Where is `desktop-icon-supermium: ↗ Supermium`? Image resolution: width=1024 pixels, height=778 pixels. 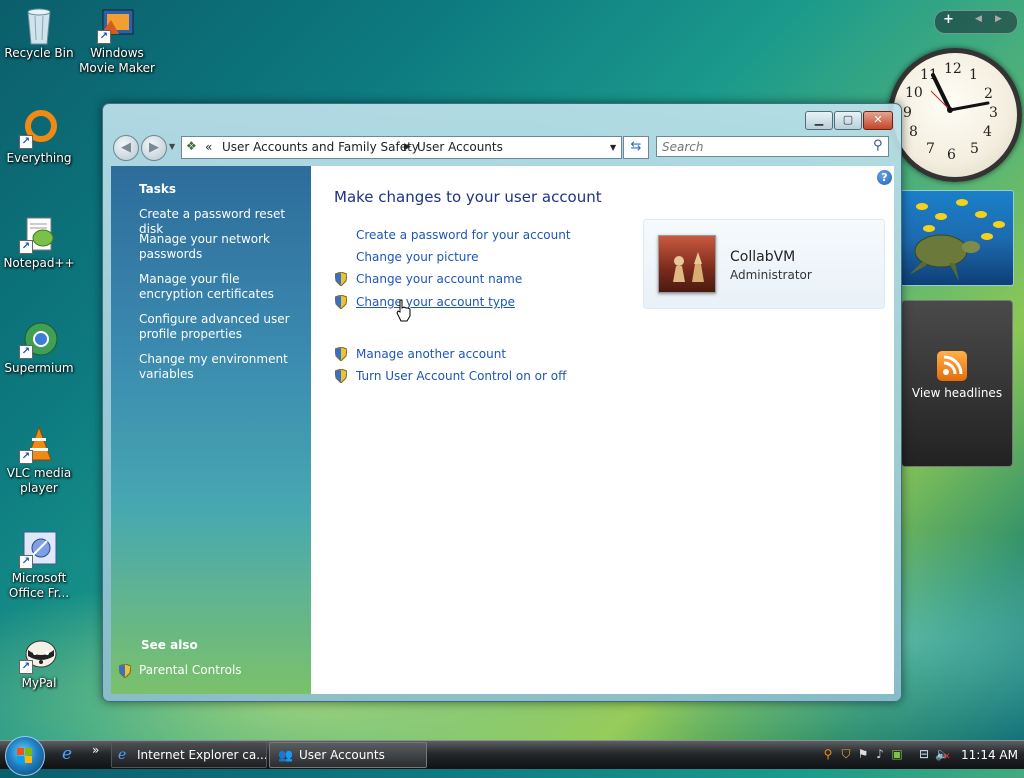 desktop-icon-supermium: ↗ Supermium is located at coordinates (39, 345).